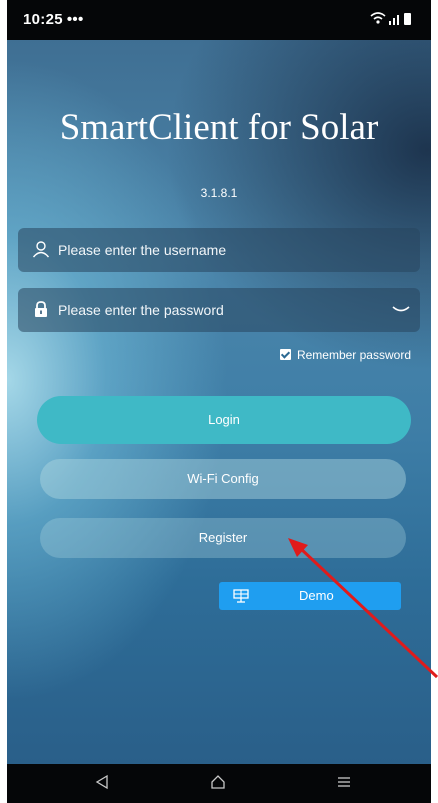 This screenshot has width=438, height=803. What do you see at coordinates (344, 782) in the screenshot?
I see `menu-icon` at bounding box center [344, 782].